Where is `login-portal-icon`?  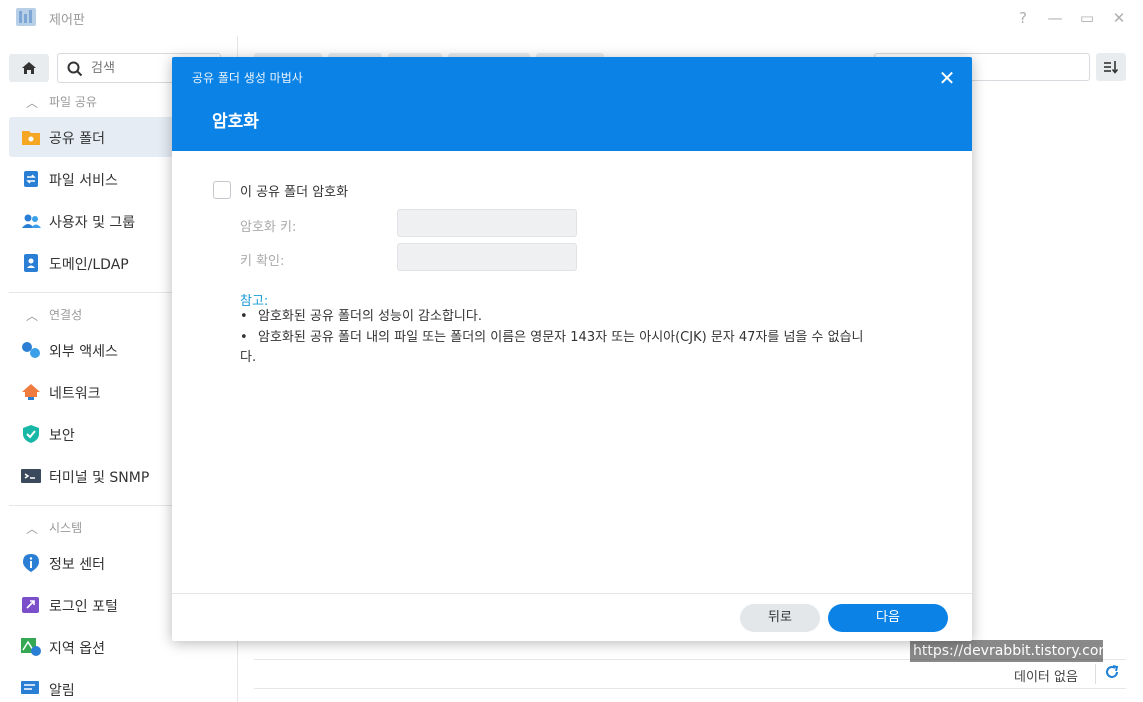
login-portal-icon is located at coordinates (31, 605).